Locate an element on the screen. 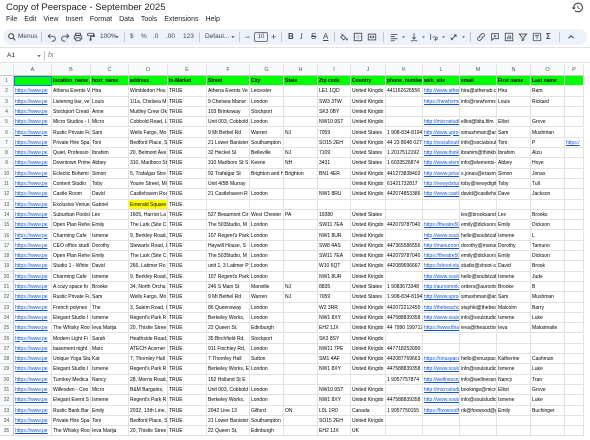  row-number: 27 is located at coordinates (7, 349).